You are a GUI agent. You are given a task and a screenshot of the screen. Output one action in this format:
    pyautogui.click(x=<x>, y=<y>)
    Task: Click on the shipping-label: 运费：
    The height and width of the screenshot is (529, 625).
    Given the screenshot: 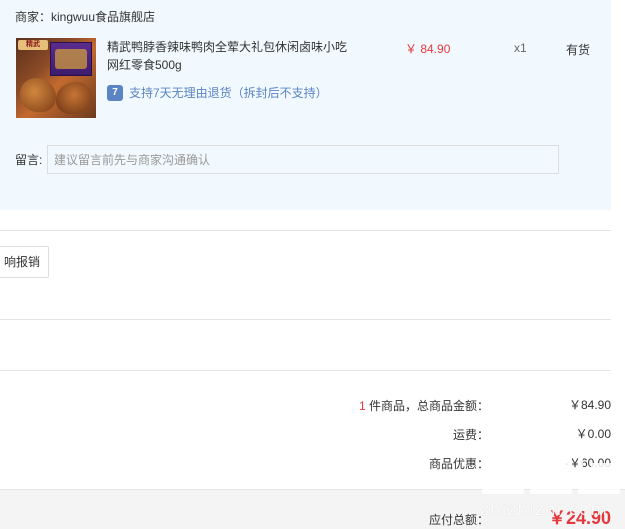 What is the action you would take?
    pyautogui.click(x=470, y=435)
    